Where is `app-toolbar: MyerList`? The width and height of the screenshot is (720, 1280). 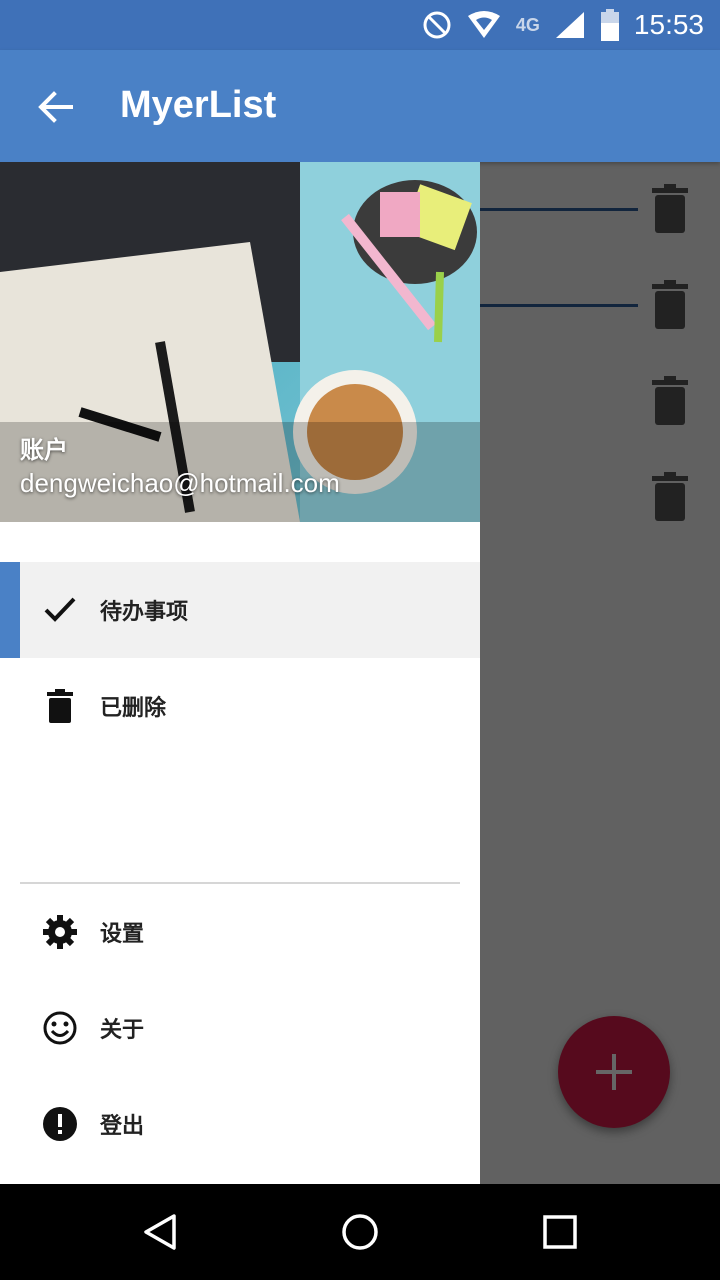 app-toolbar: MyerList is located at coordinates (360, 106).